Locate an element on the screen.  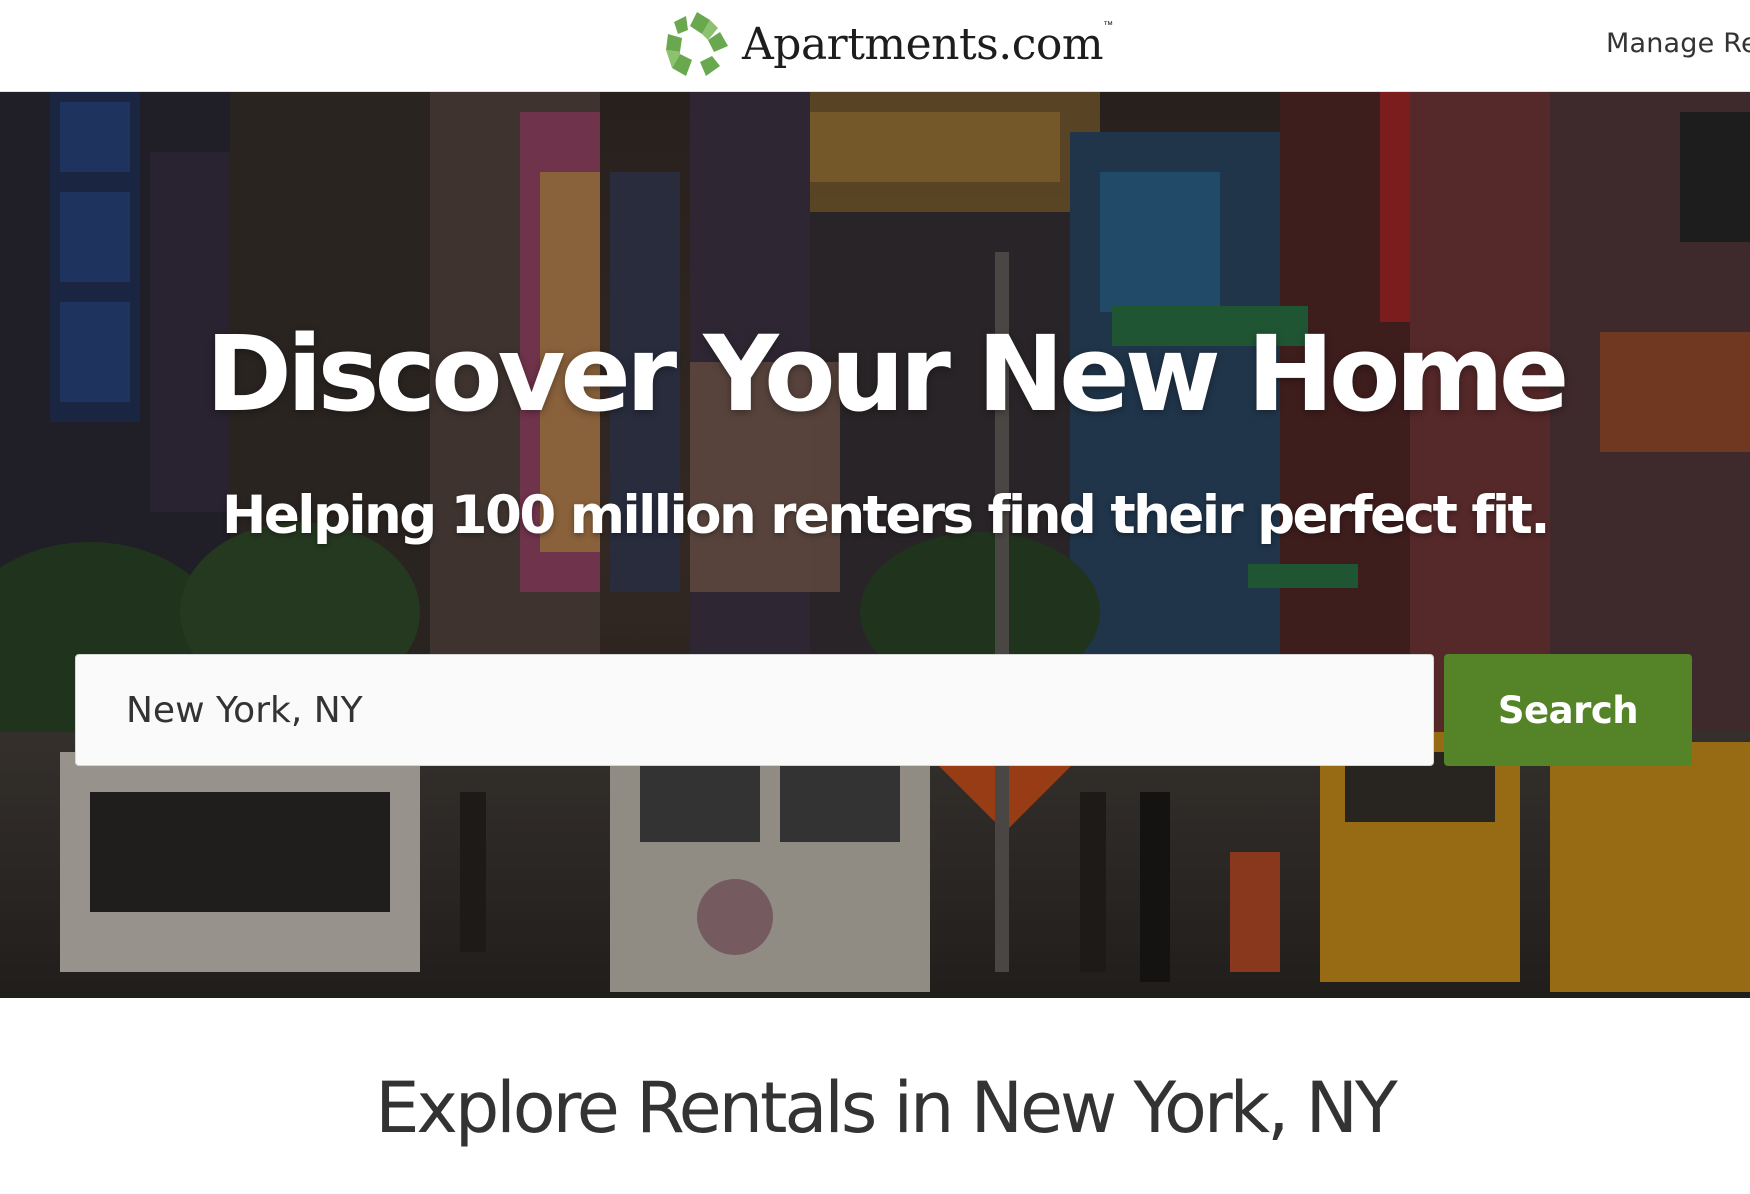
hero-title: Discover Your New Home is located at coordinates (887, 374).